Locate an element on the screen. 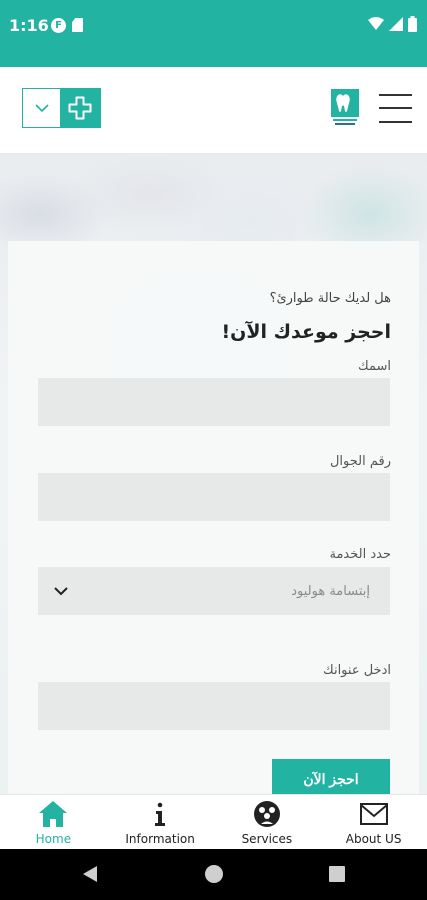 The width and height of the screenshot is (427, 900). header-actions is located at coordinates (61, 108).